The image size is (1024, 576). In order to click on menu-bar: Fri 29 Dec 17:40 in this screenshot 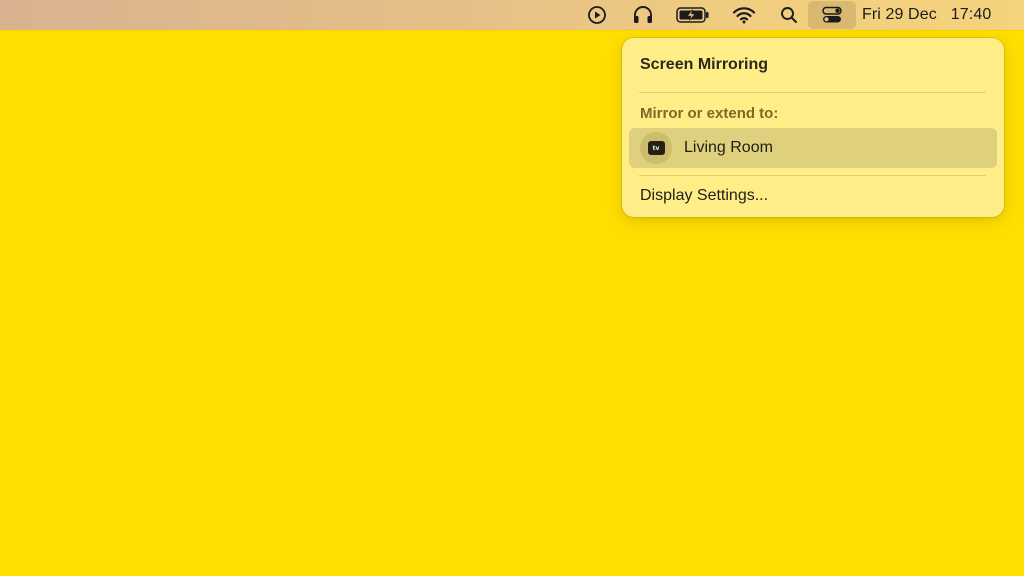, I will do `click(512, 15)`.